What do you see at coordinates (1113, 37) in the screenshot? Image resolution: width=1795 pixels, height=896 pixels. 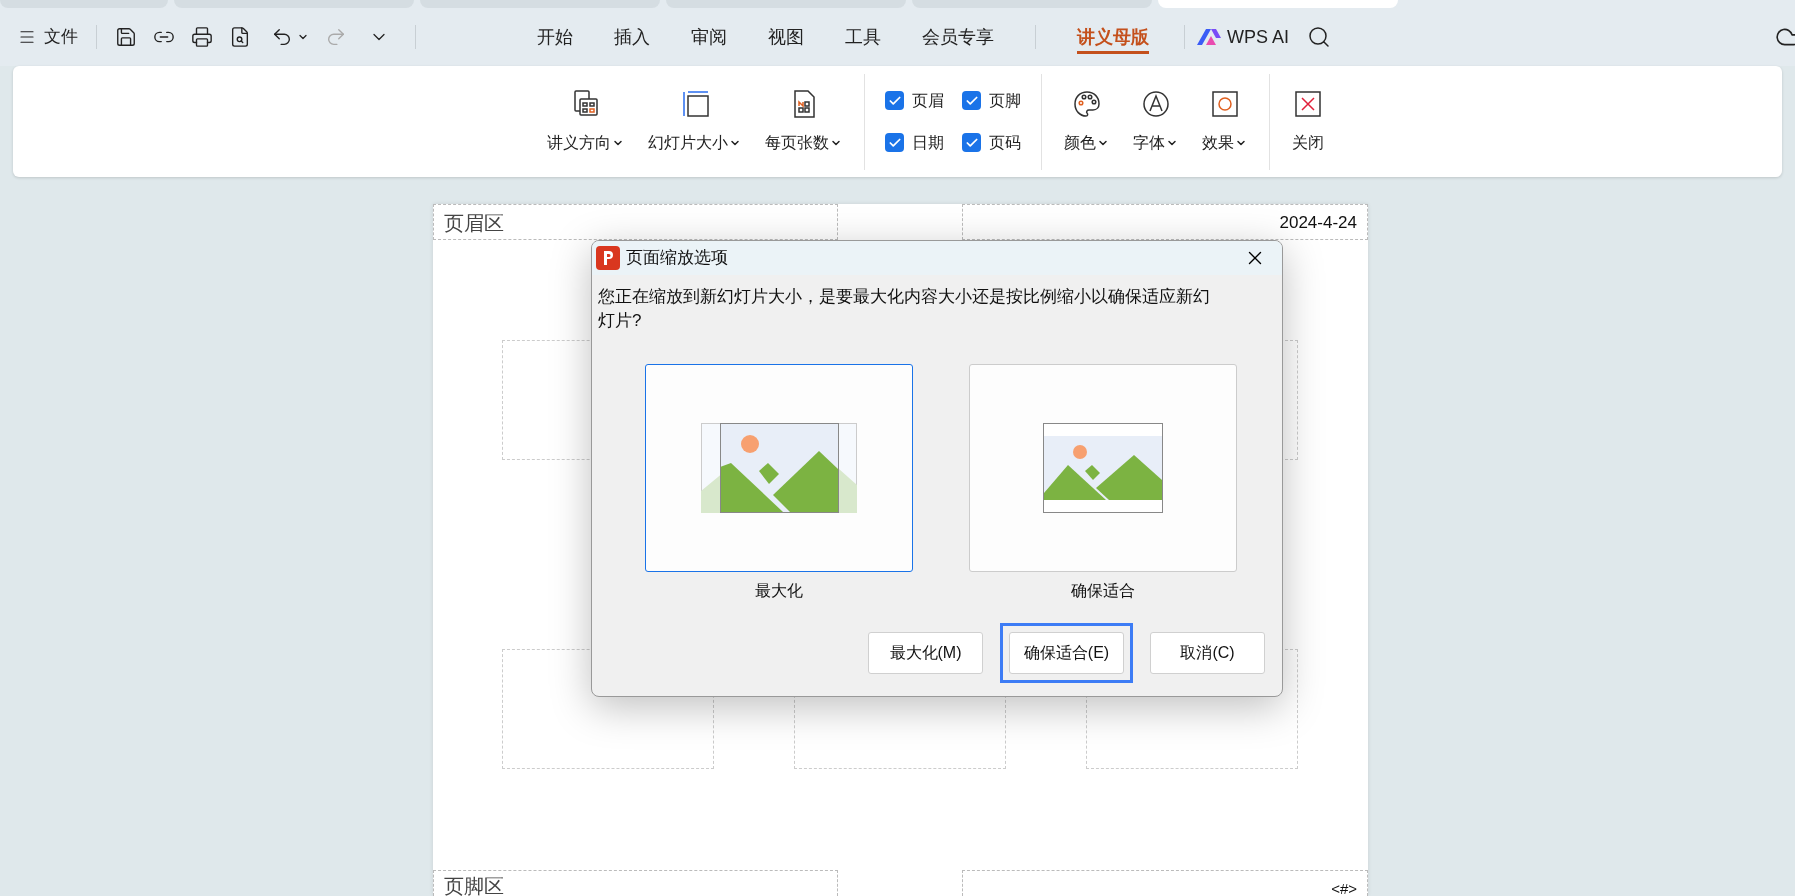 I see `ribbon-tab: 讲义母版` at bounding box center [1113, 37].